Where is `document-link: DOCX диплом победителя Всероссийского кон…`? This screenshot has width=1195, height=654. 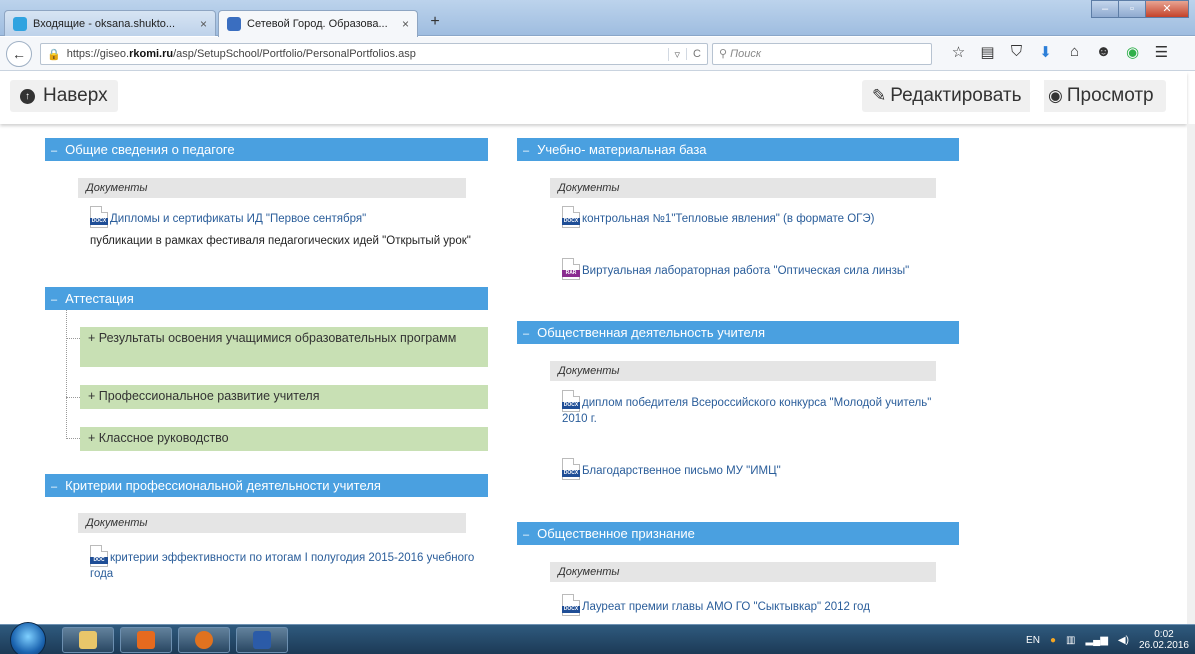 document-link: DOCX диплом победителя Всероссийского кон… is located at coordinates (758, 408).